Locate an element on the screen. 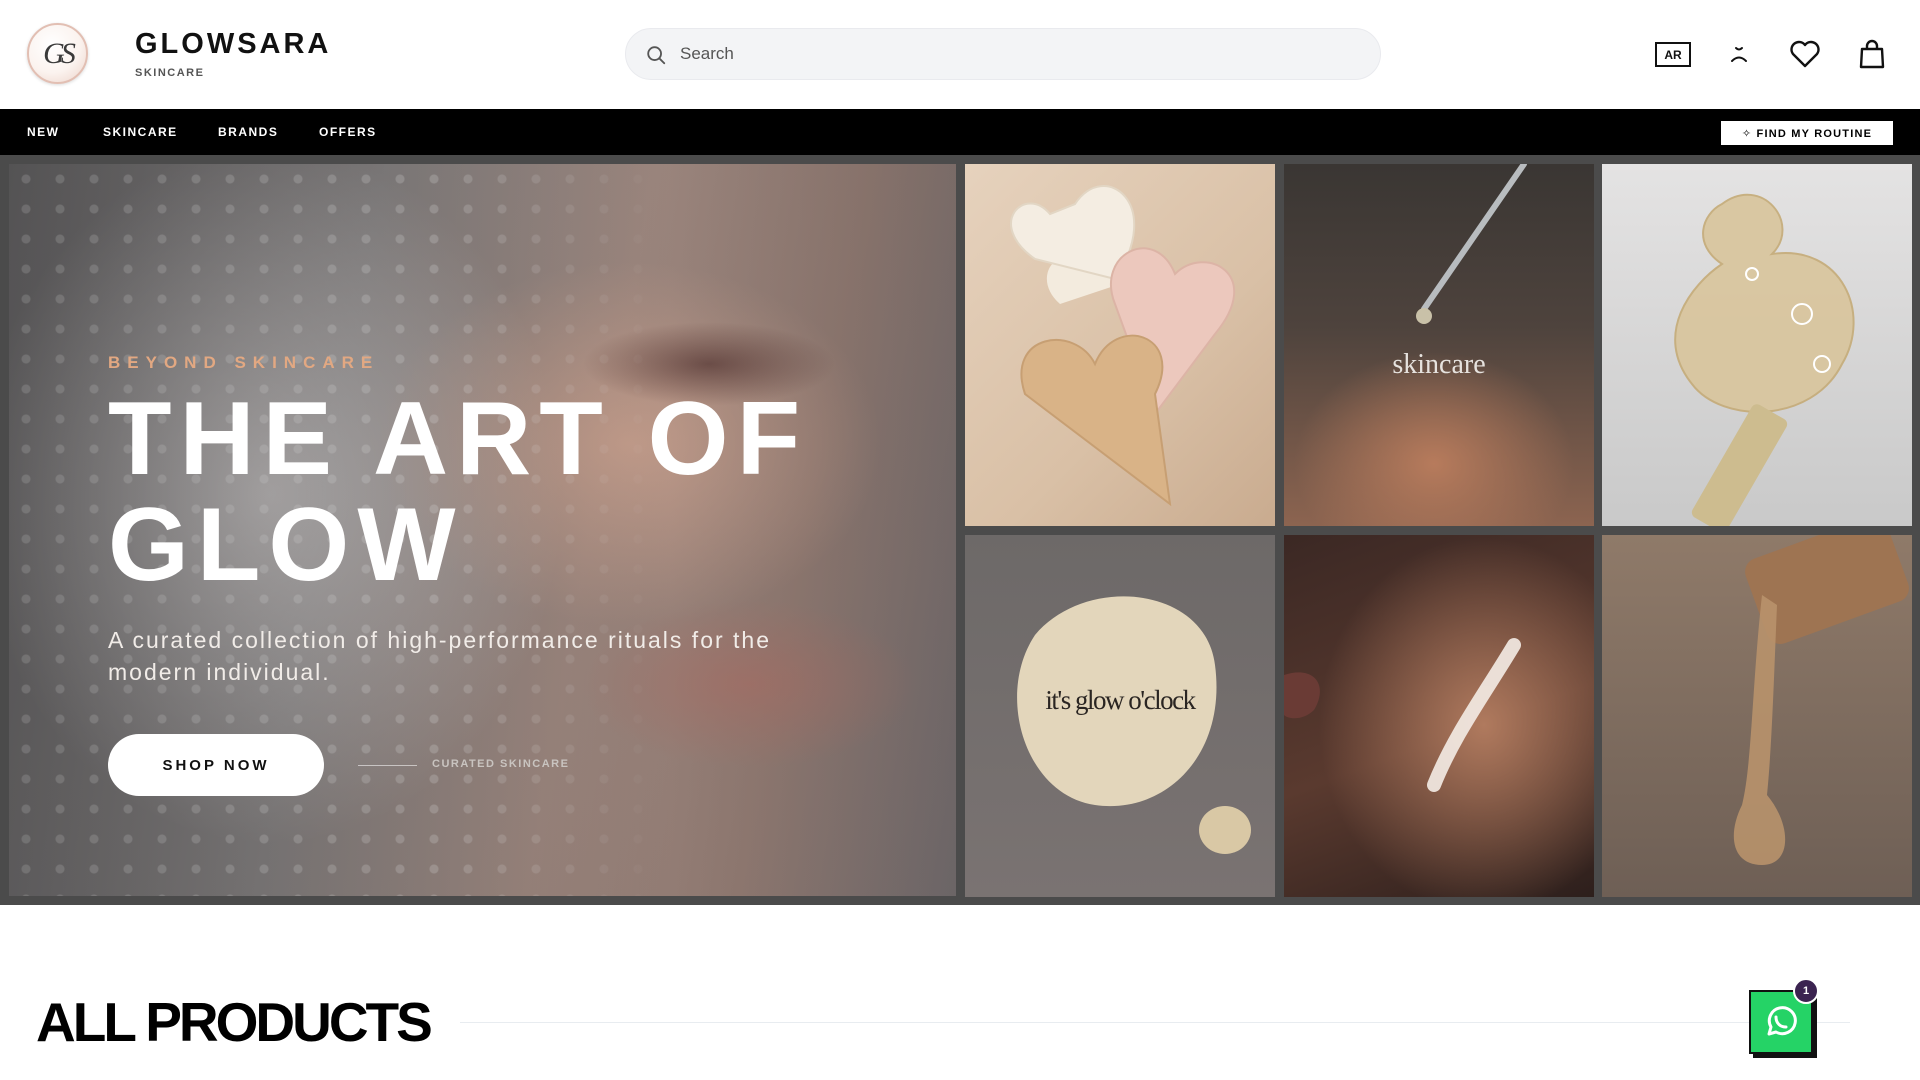 The image size is (1920, 1080). all-products-heading: ALL PRODUCTS is located at coordinates (234, 1022).